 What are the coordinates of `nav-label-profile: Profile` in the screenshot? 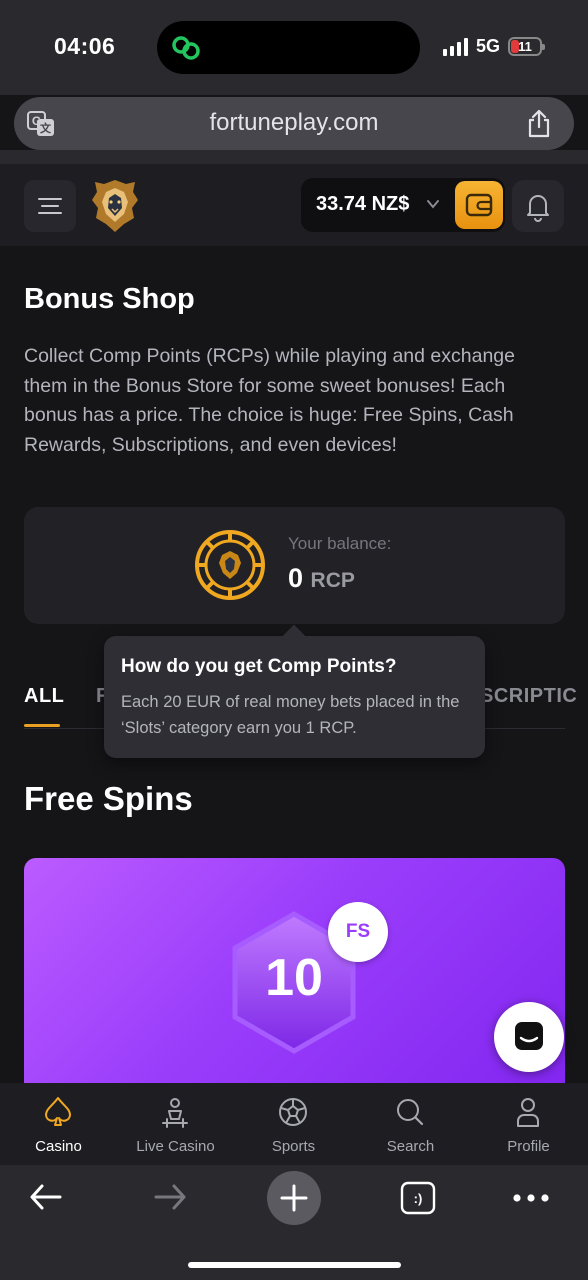 It's located at (528, 1146).